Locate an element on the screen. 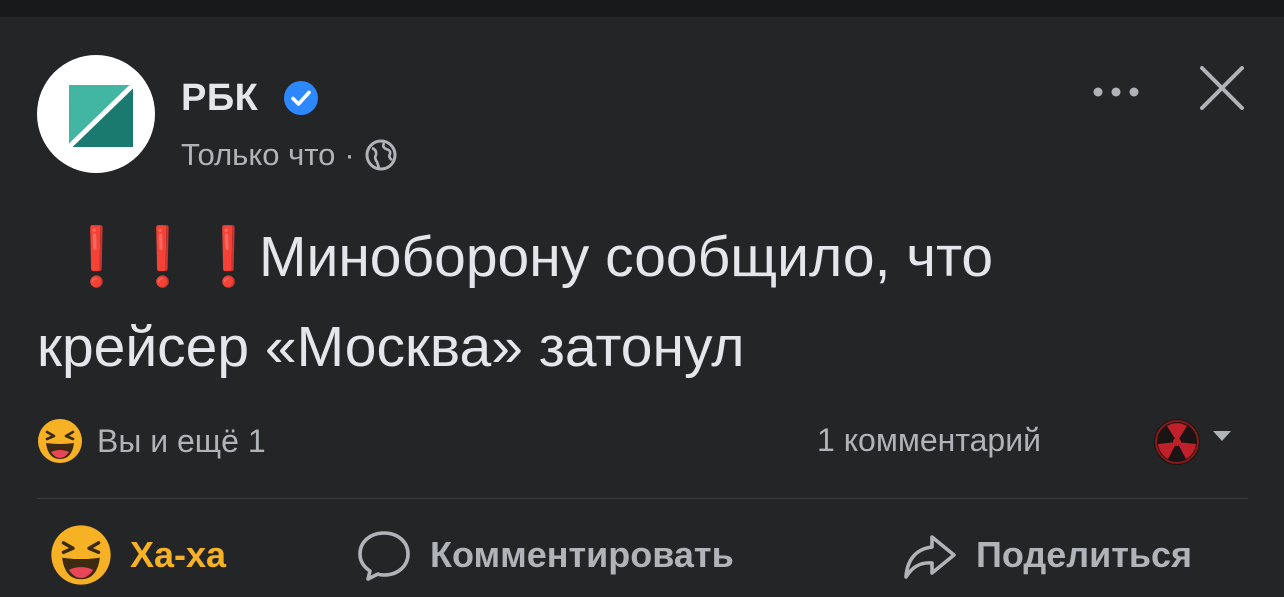  comment-button: Комментировать is located at coordinates (545, 555).